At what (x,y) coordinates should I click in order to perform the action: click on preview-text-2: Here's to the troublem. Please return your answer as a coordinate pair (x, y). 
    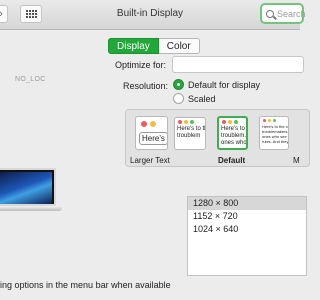
    Looking at the image, I should click on (191, 132).